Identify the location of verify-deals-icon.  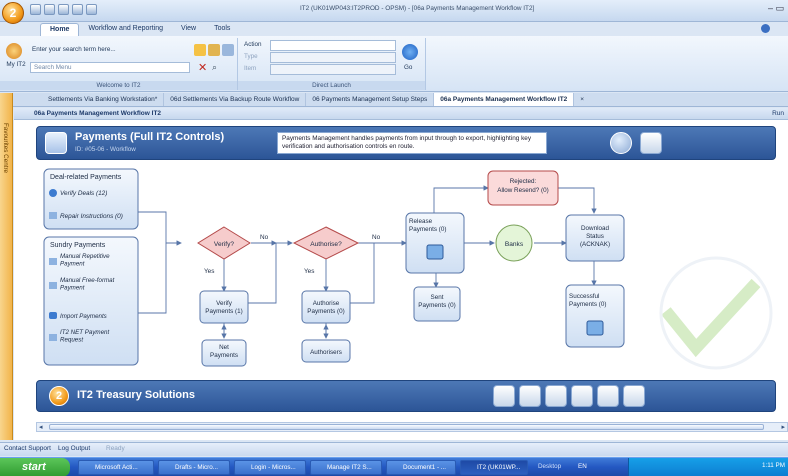
(53, 193).